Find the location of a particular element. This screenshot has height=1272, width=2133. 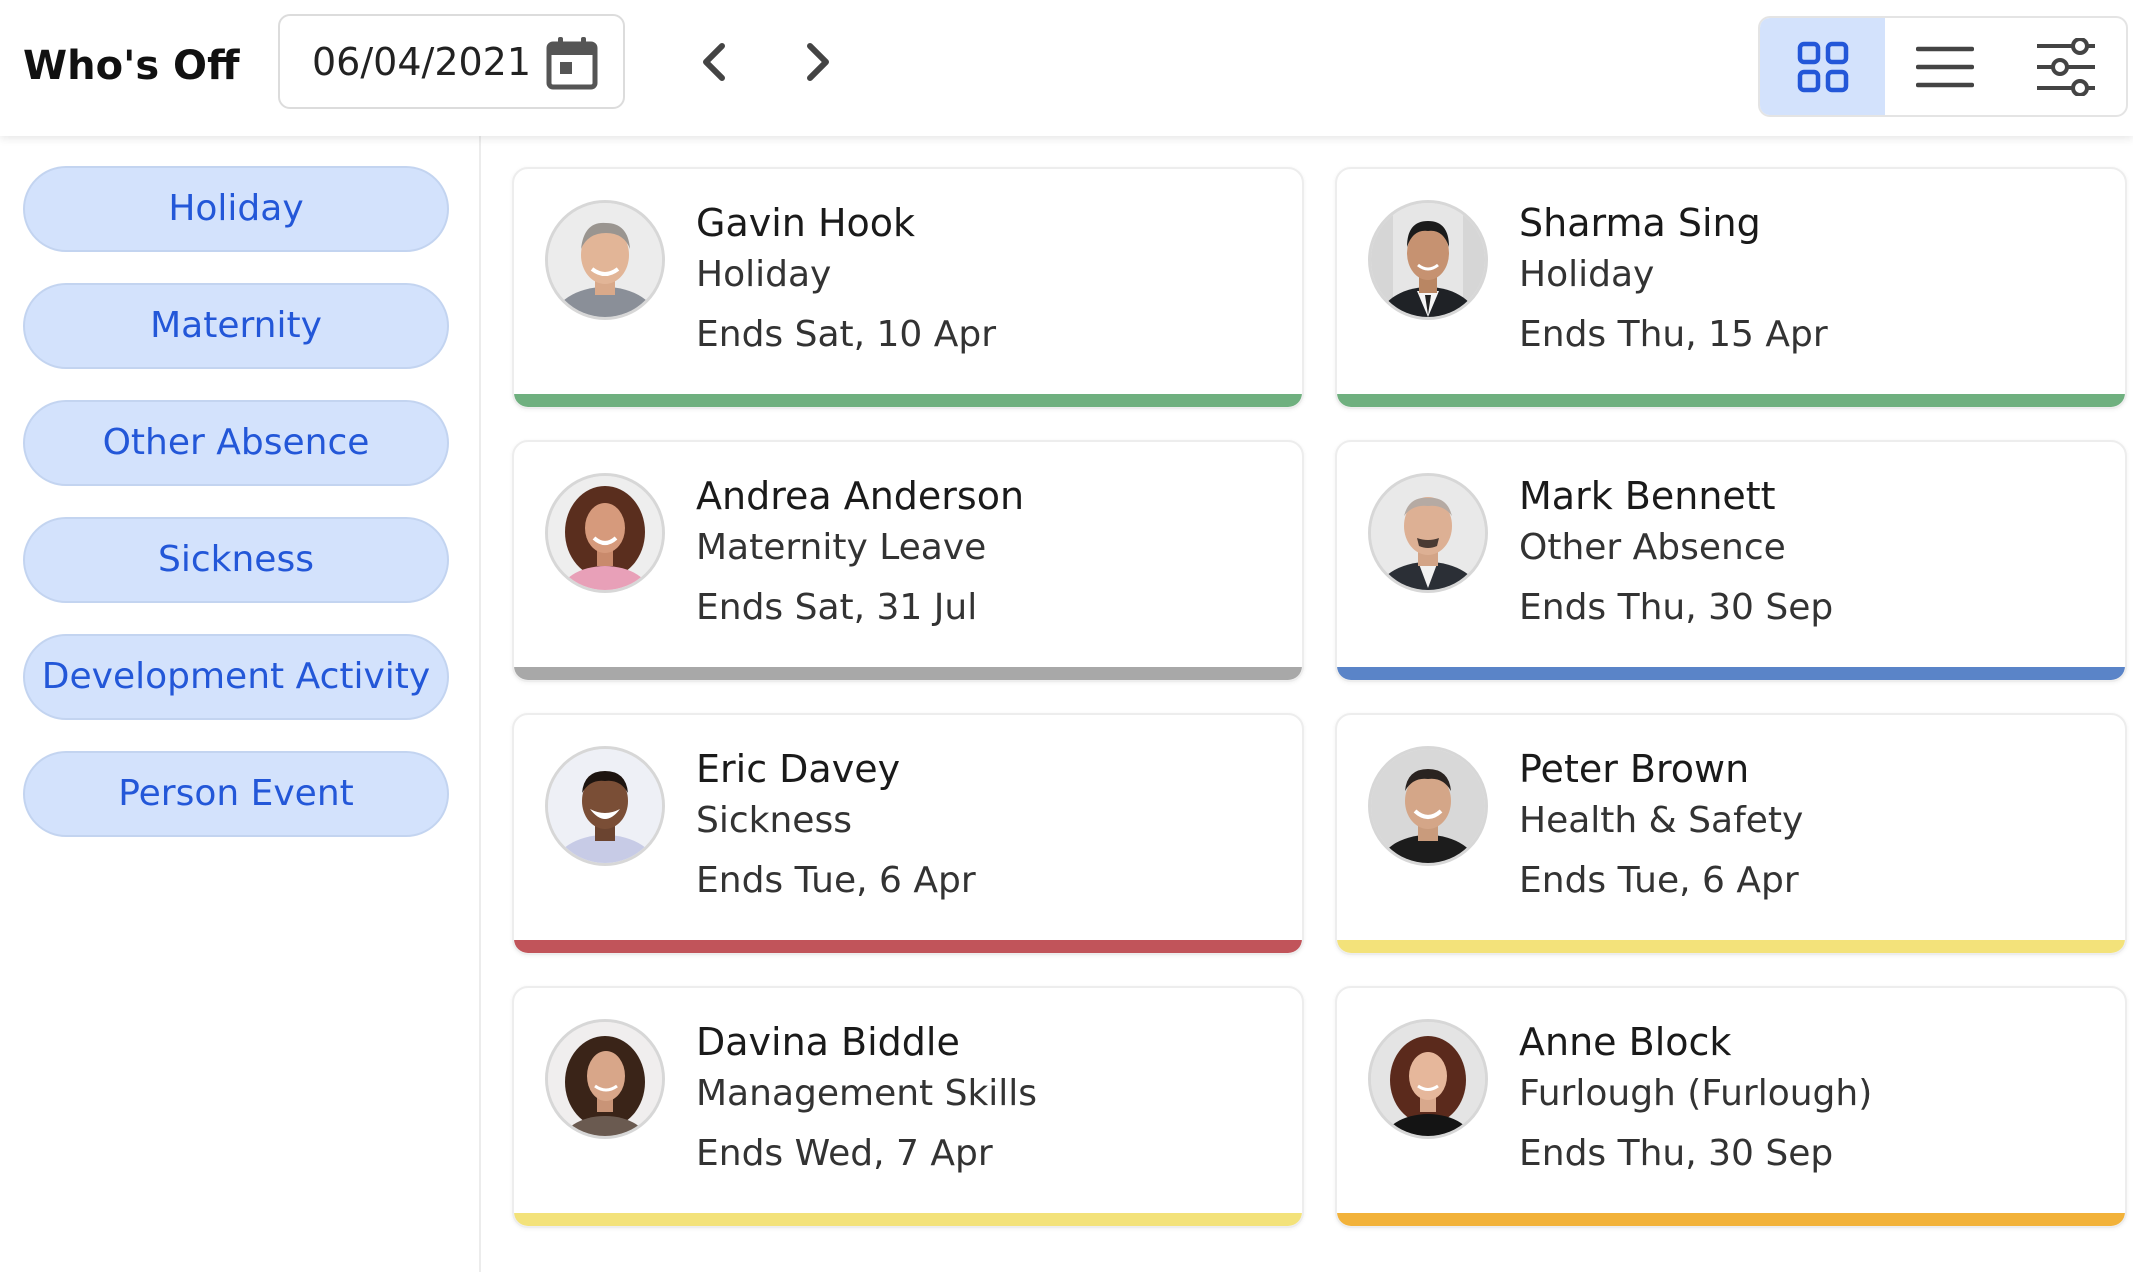

chevron-right-icon is located at coordinates (818, 62).